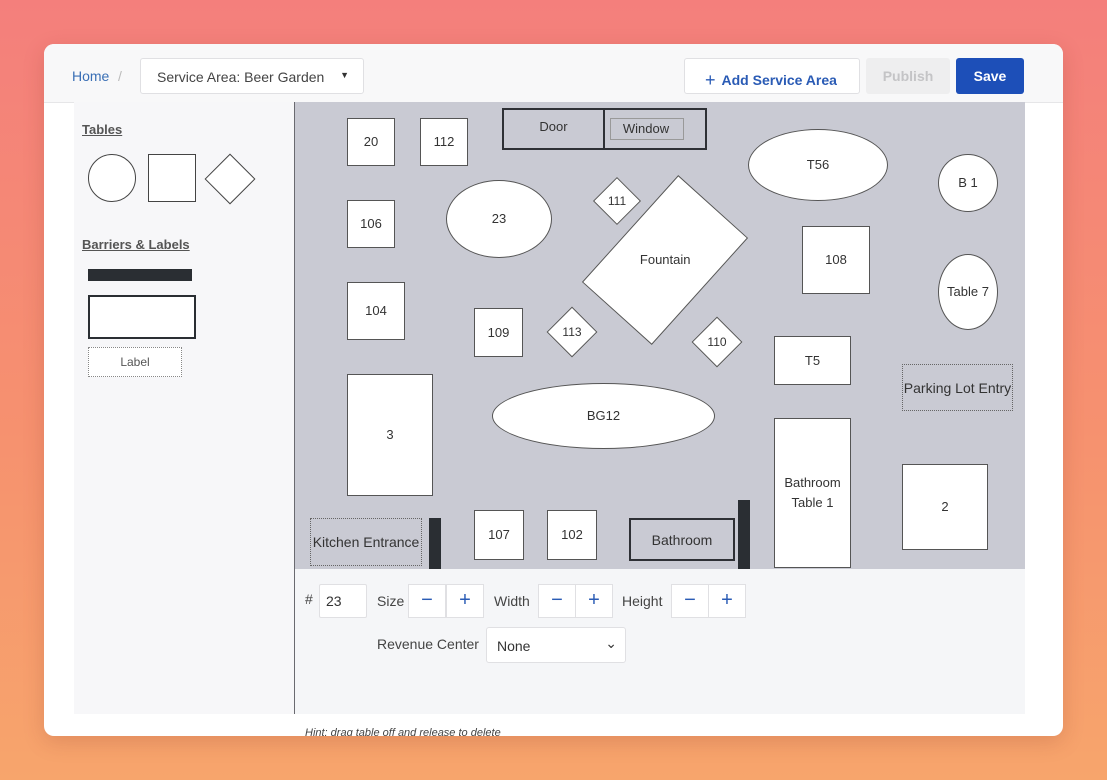  What do you see at coordinates (968, 183) in the screenshot?
I see `table-b1: B 1` at bounding box center [968, 183].